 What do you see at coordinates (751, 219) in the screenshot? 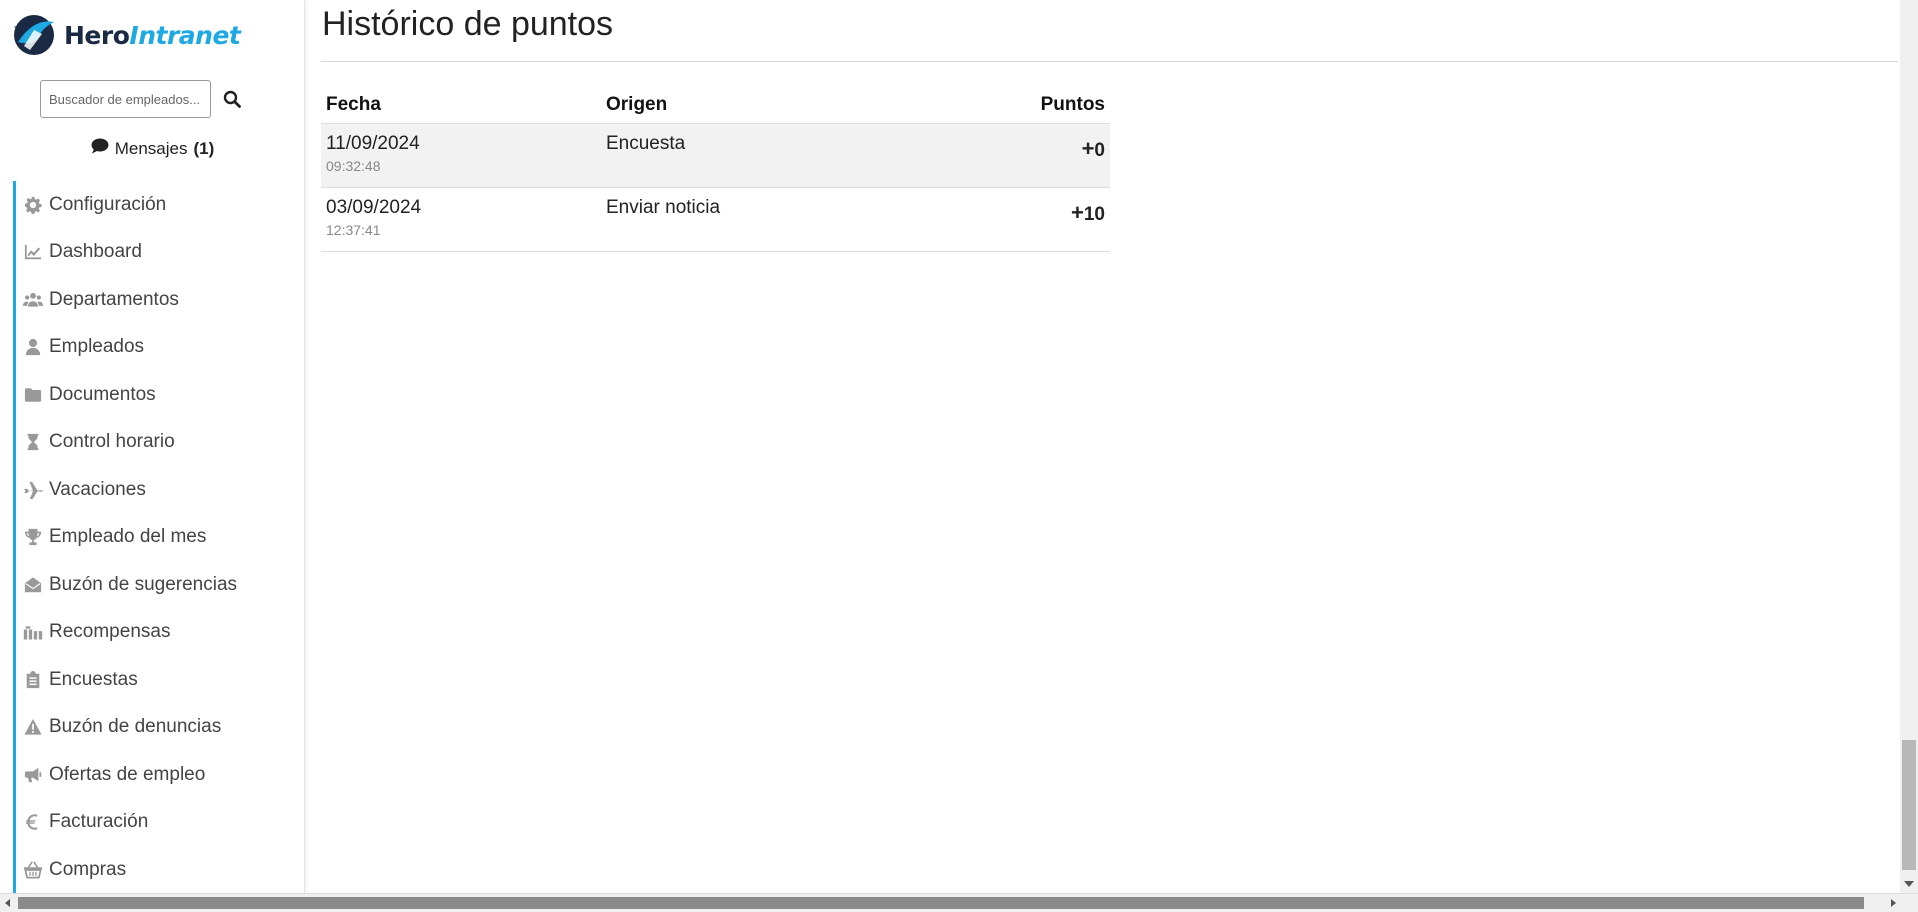
I see `row-origin: Enviar noticia` at bounding box center [751, 219].